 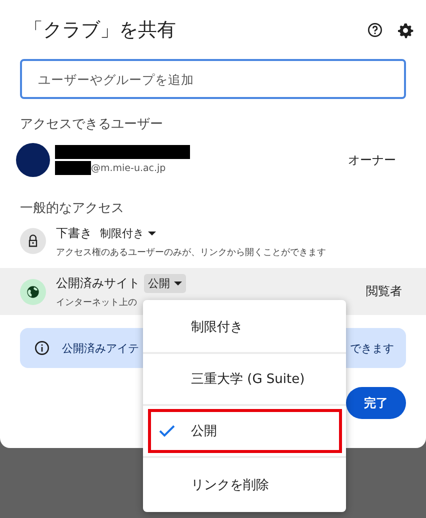 I want to click on access-label: 下書き, so click(x=74, y=233).